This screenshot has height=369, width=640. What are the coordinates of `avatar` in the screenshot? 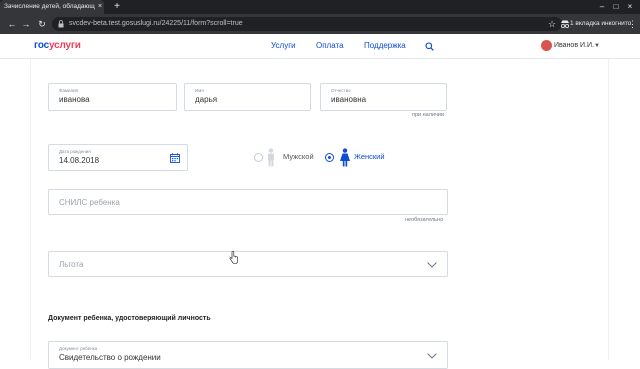 It's located at (546, 45).